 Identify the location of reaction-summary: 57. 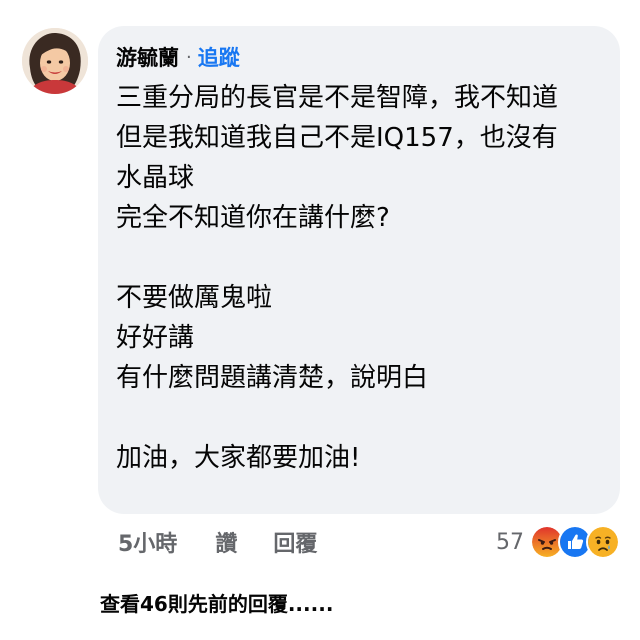
(558, 542).